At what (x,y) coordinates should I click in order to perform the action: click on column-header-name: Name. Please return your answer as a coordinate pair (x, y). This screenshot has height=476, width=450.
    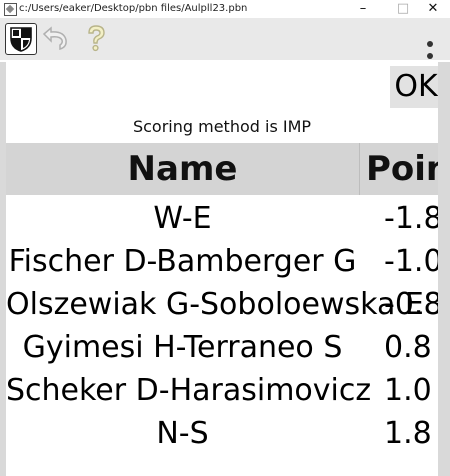
    Looking at the image, I should click on (182, 169).